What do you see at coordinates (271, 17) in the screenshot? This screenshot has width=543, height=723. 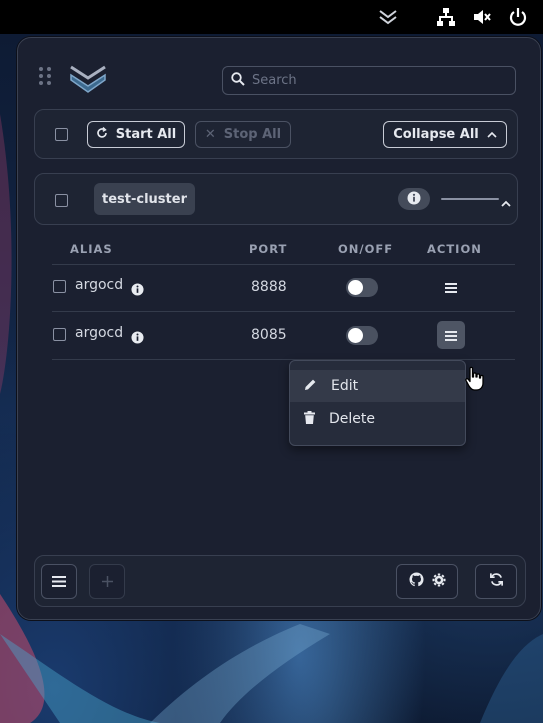 I see `system-top-bar` at bounding box center [271, 17].